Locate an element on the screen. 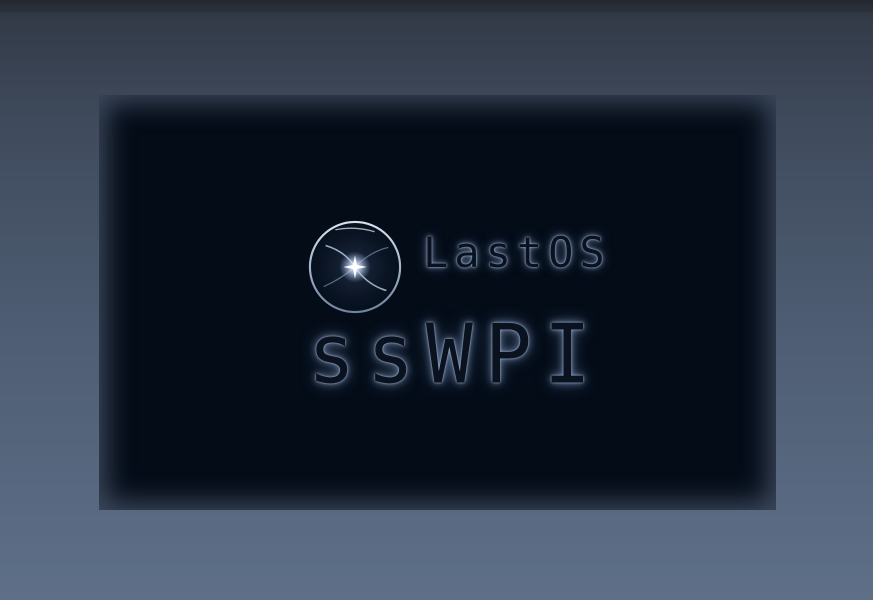  brand-main-text: ssWPI is located at coordinates (455, 355).